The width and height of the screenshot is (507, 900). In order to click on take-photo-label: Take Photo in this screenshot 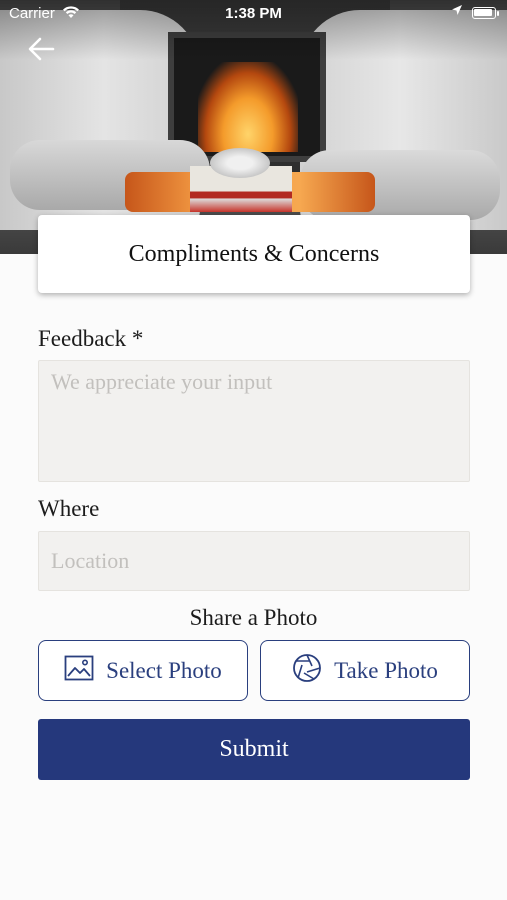, I will do `click(386, 670)`.